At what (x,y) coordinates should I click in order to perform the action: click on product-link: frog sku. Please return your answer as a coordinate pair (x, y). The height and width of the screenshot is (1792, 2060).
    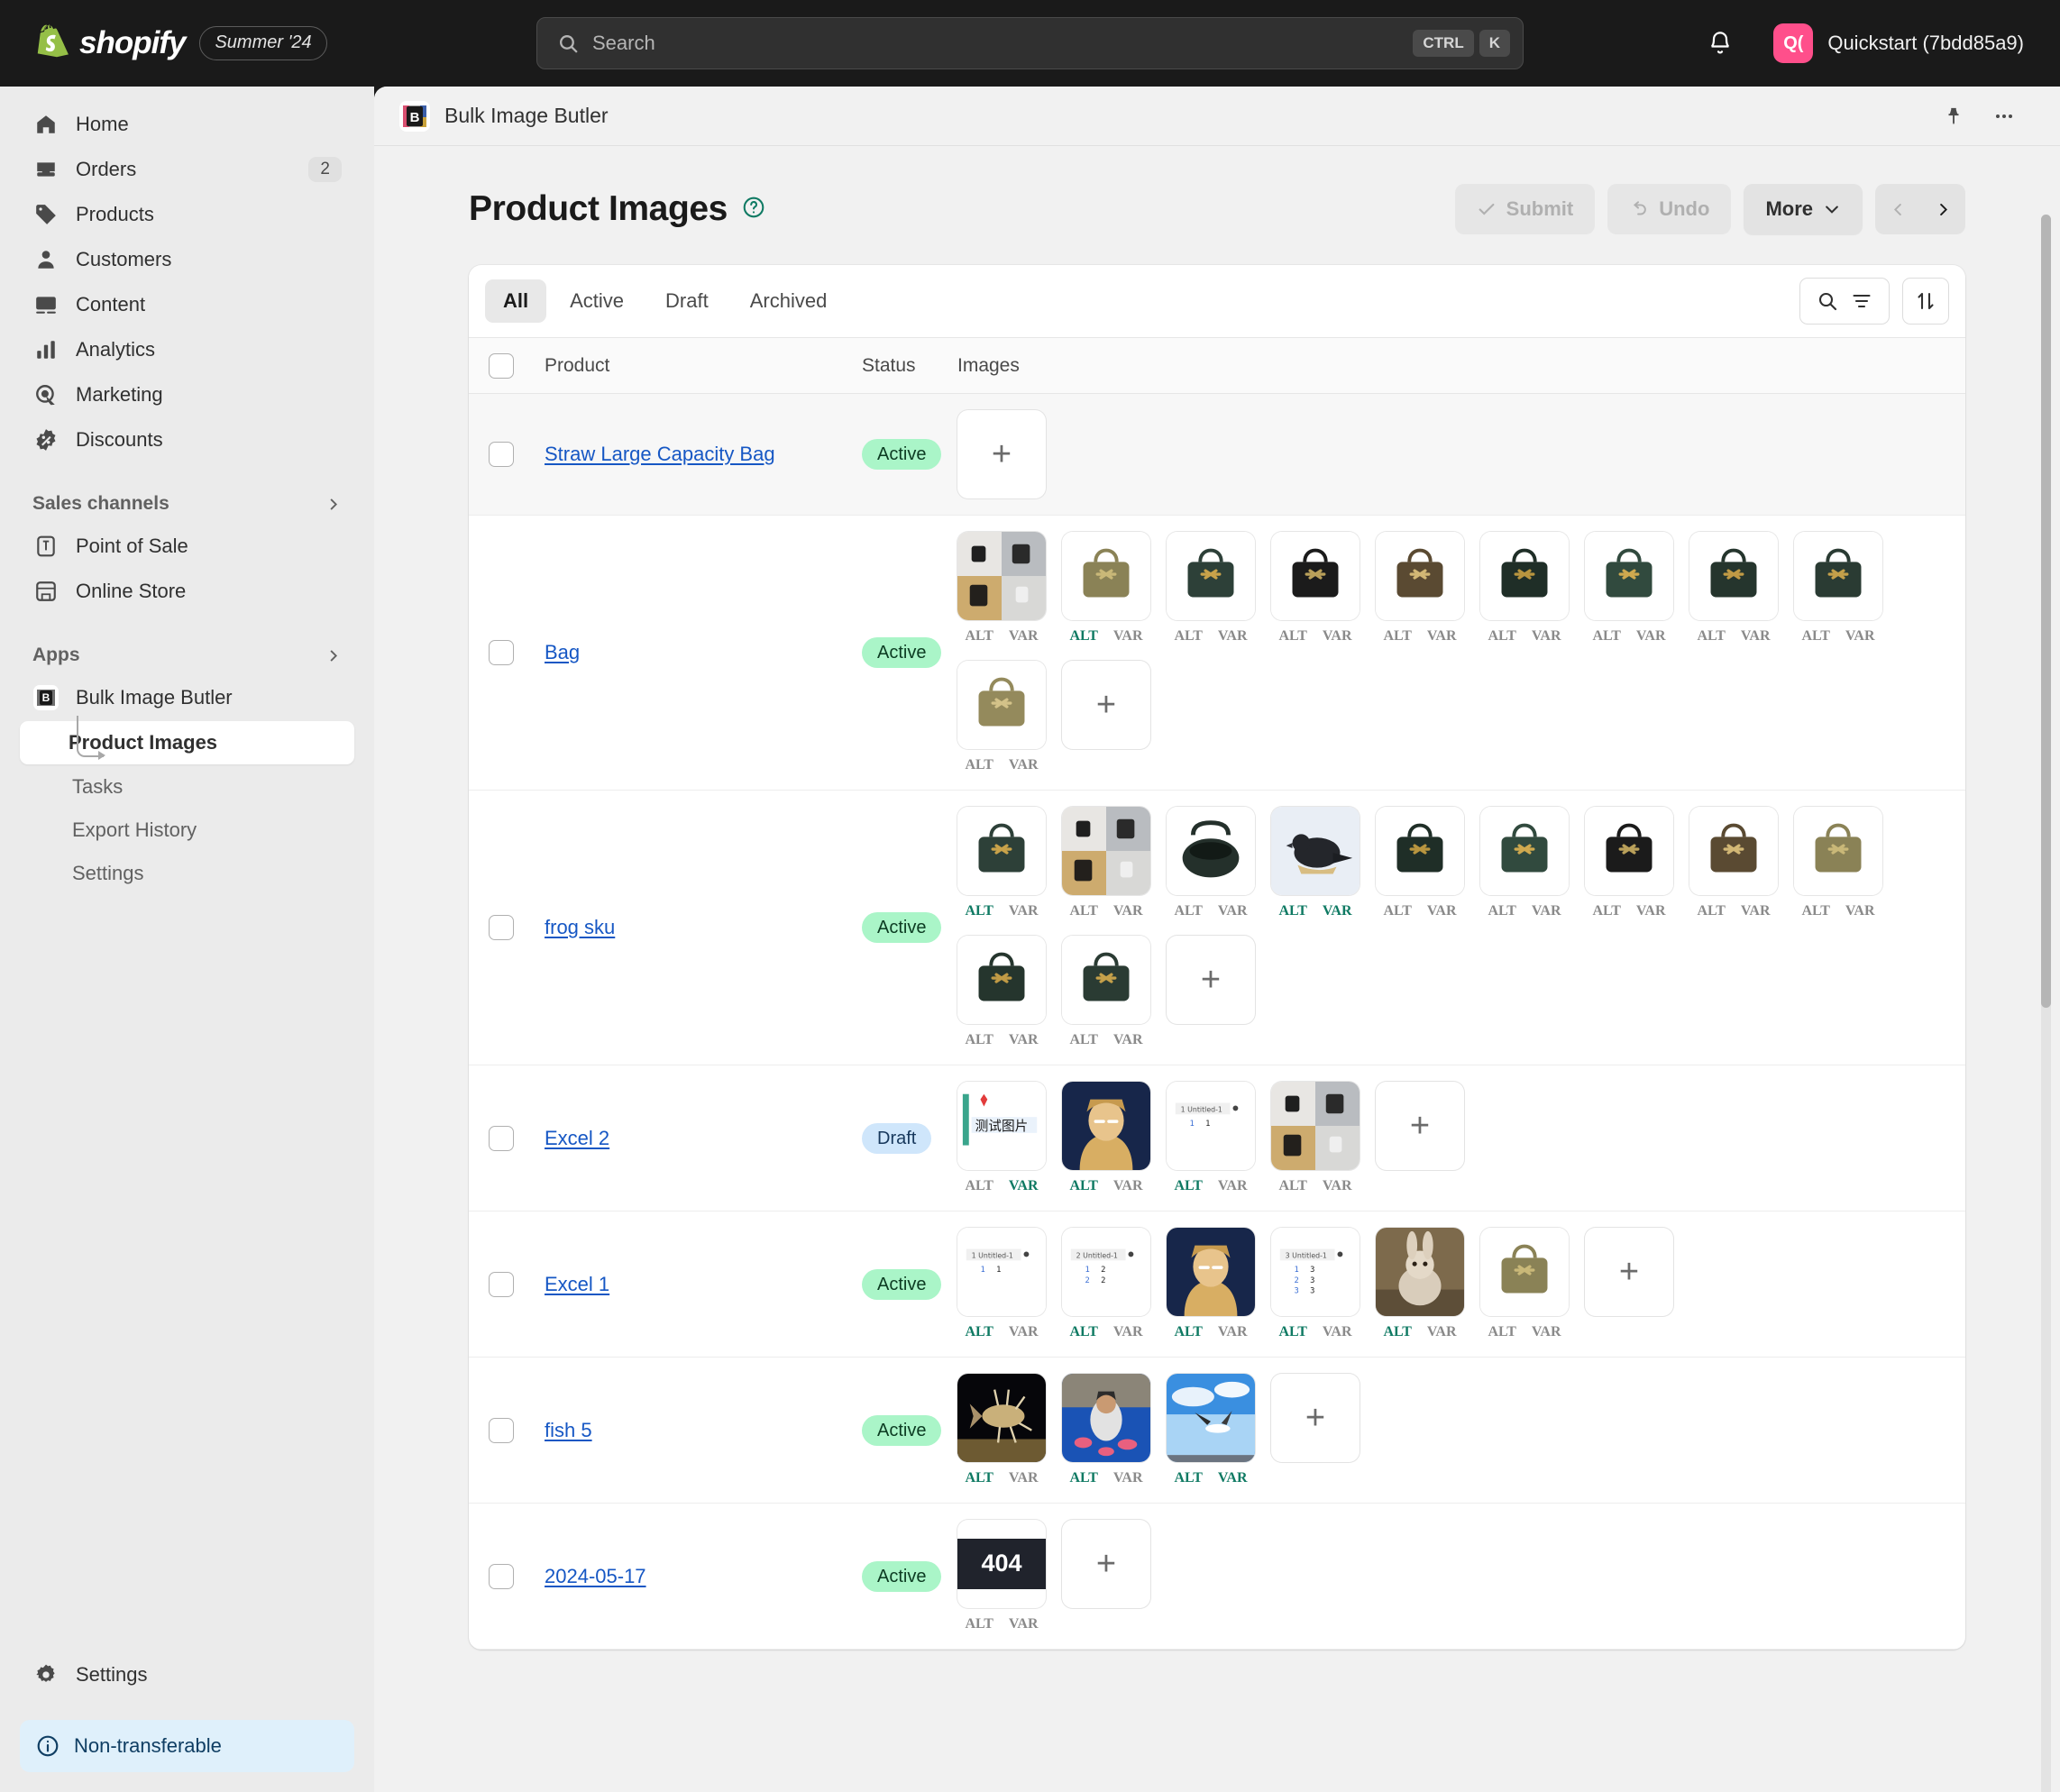
    Looking at the image, I should click on (580, 927).